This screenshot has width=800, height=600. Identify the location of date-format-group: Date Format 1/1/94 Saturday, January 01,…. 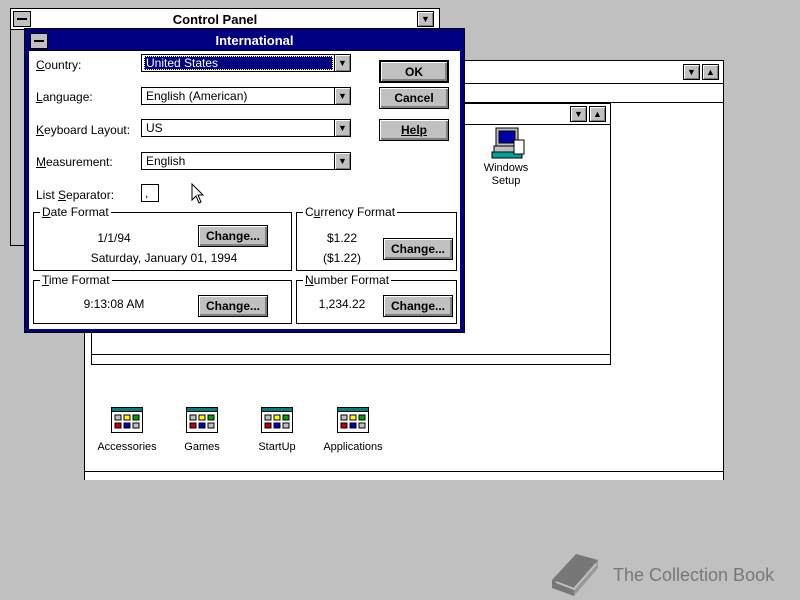
(162, 238).